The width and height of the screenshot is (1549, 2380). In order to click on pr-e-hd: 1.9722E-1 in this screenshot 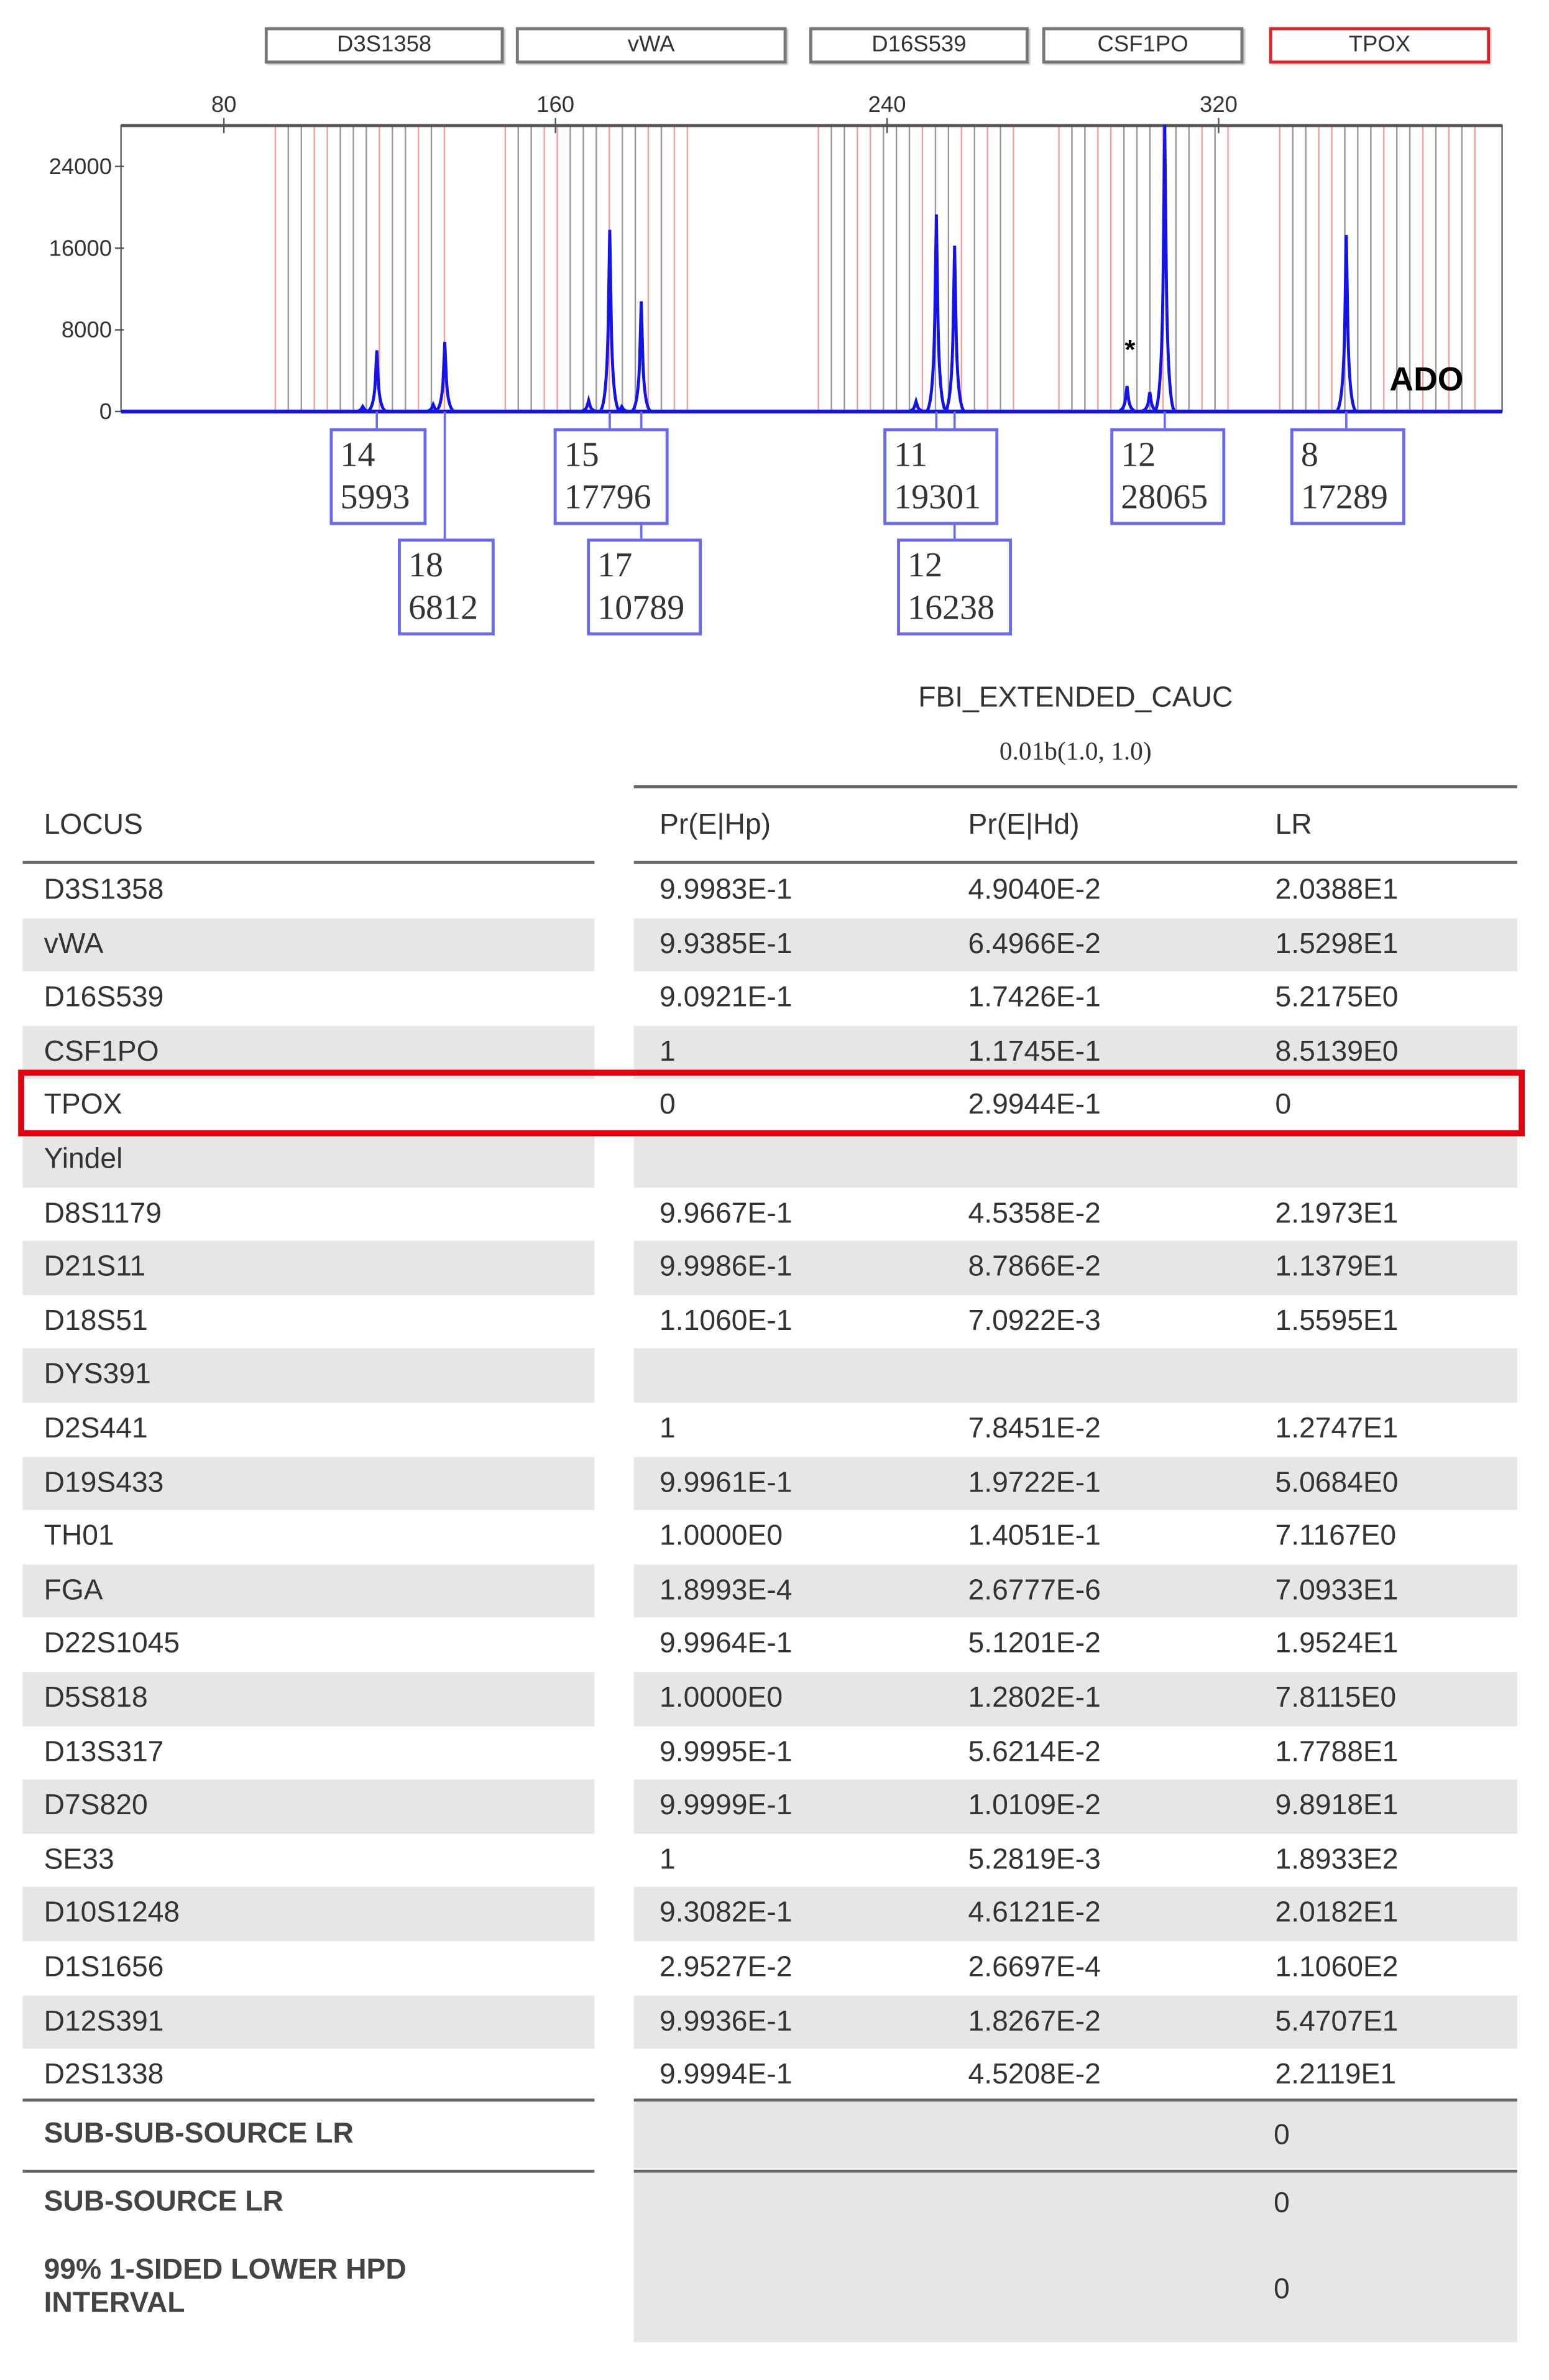, I will do `click(1034, 1483)`.